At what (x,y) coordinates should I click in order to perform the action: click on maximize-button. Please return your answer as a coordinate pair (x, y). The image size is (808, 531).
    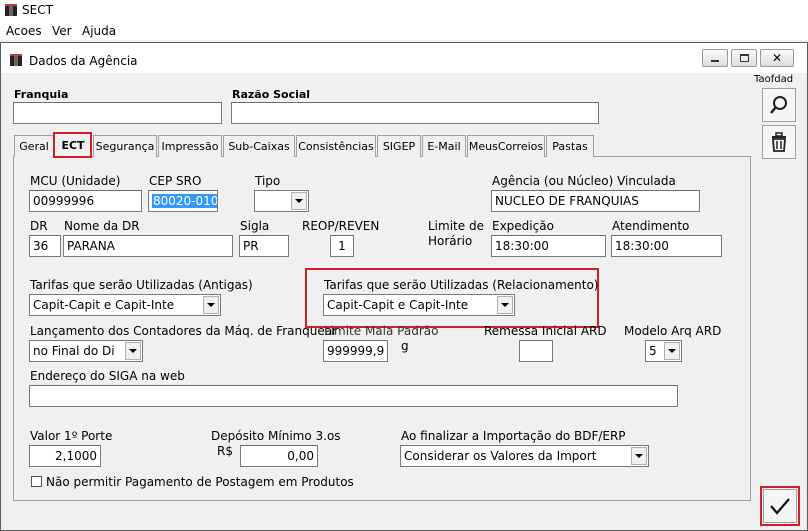
    Looking at the image, I should click on (744, 58).